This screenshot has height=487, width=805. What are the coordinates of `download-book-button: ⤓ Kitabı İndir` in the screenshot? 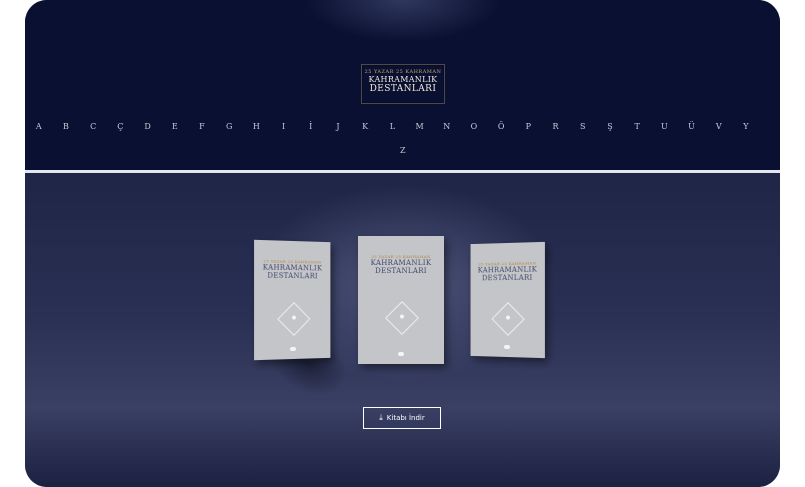 It's located at (402, 418).